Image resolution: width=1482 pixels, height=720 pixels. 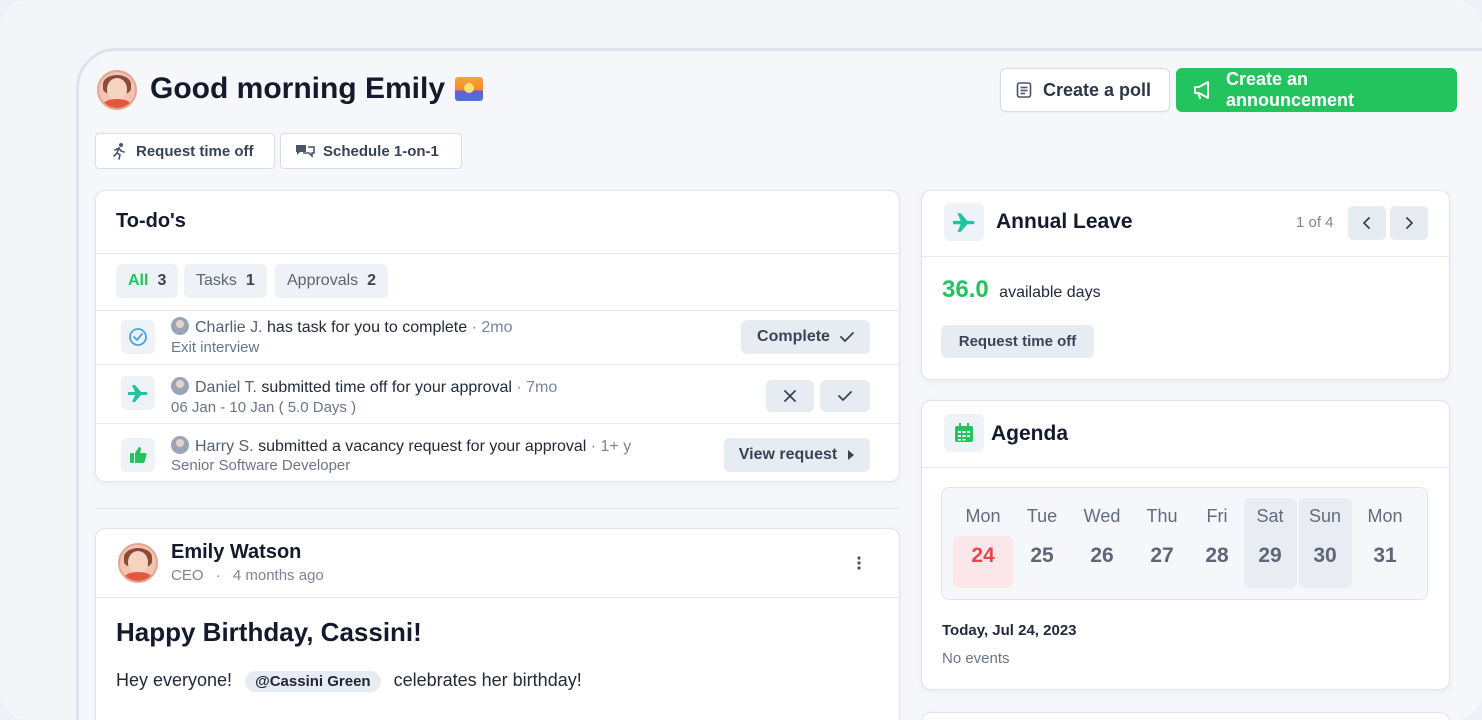 What do you see at coordinates (469, 89) in the screenshot?
I see `sunrise-icon` at bounding box center [469, 89].